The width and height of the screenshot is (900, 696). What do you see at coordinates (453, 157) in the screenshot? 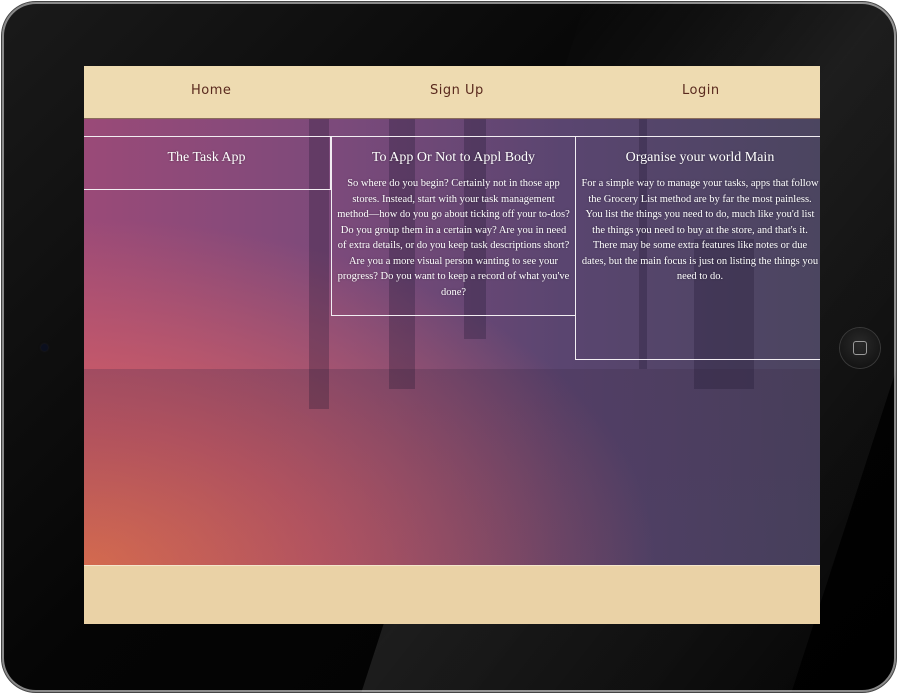
I see `panel-title: To App Or Not to Appl Body` at bounding box center [453, 157].